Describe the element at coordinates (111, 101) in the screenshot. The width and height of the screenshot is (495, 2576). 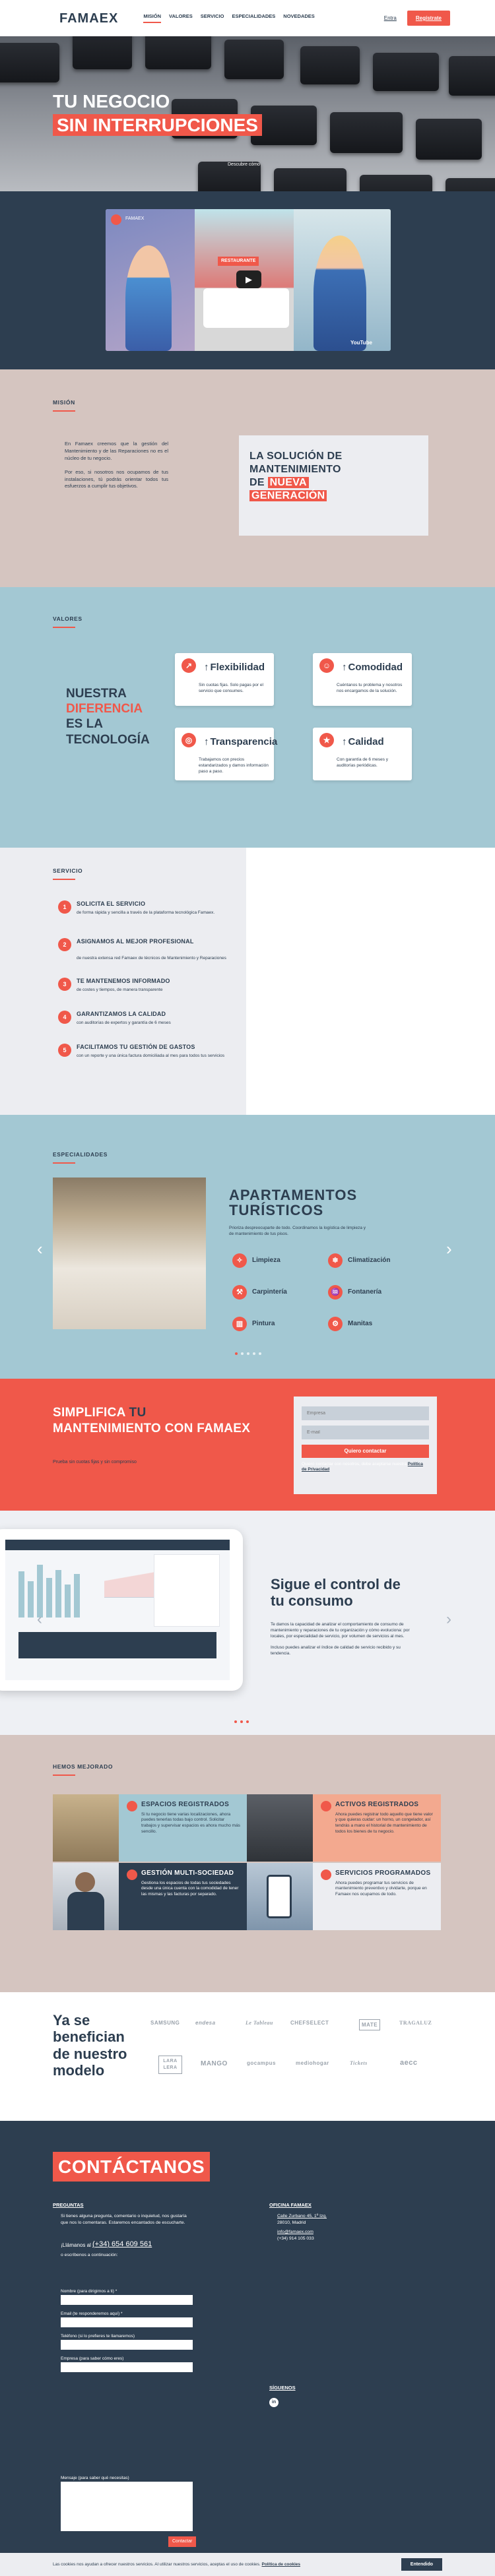
I see `hero-title-line1: TU NEGOCIO` at that location.